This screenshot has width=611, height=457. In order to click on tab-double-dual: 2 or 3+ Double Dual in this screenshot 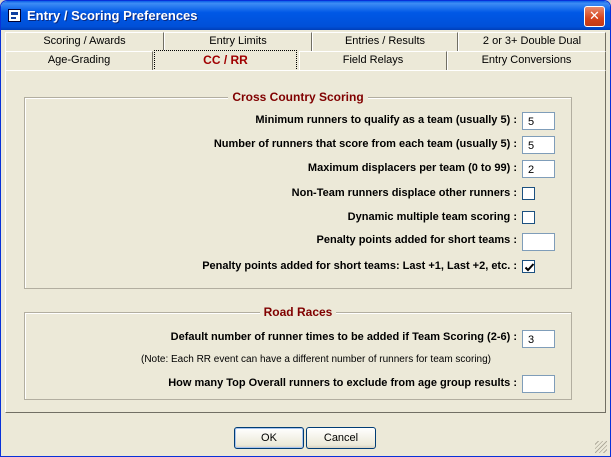, I will do `click(532, 41)`.